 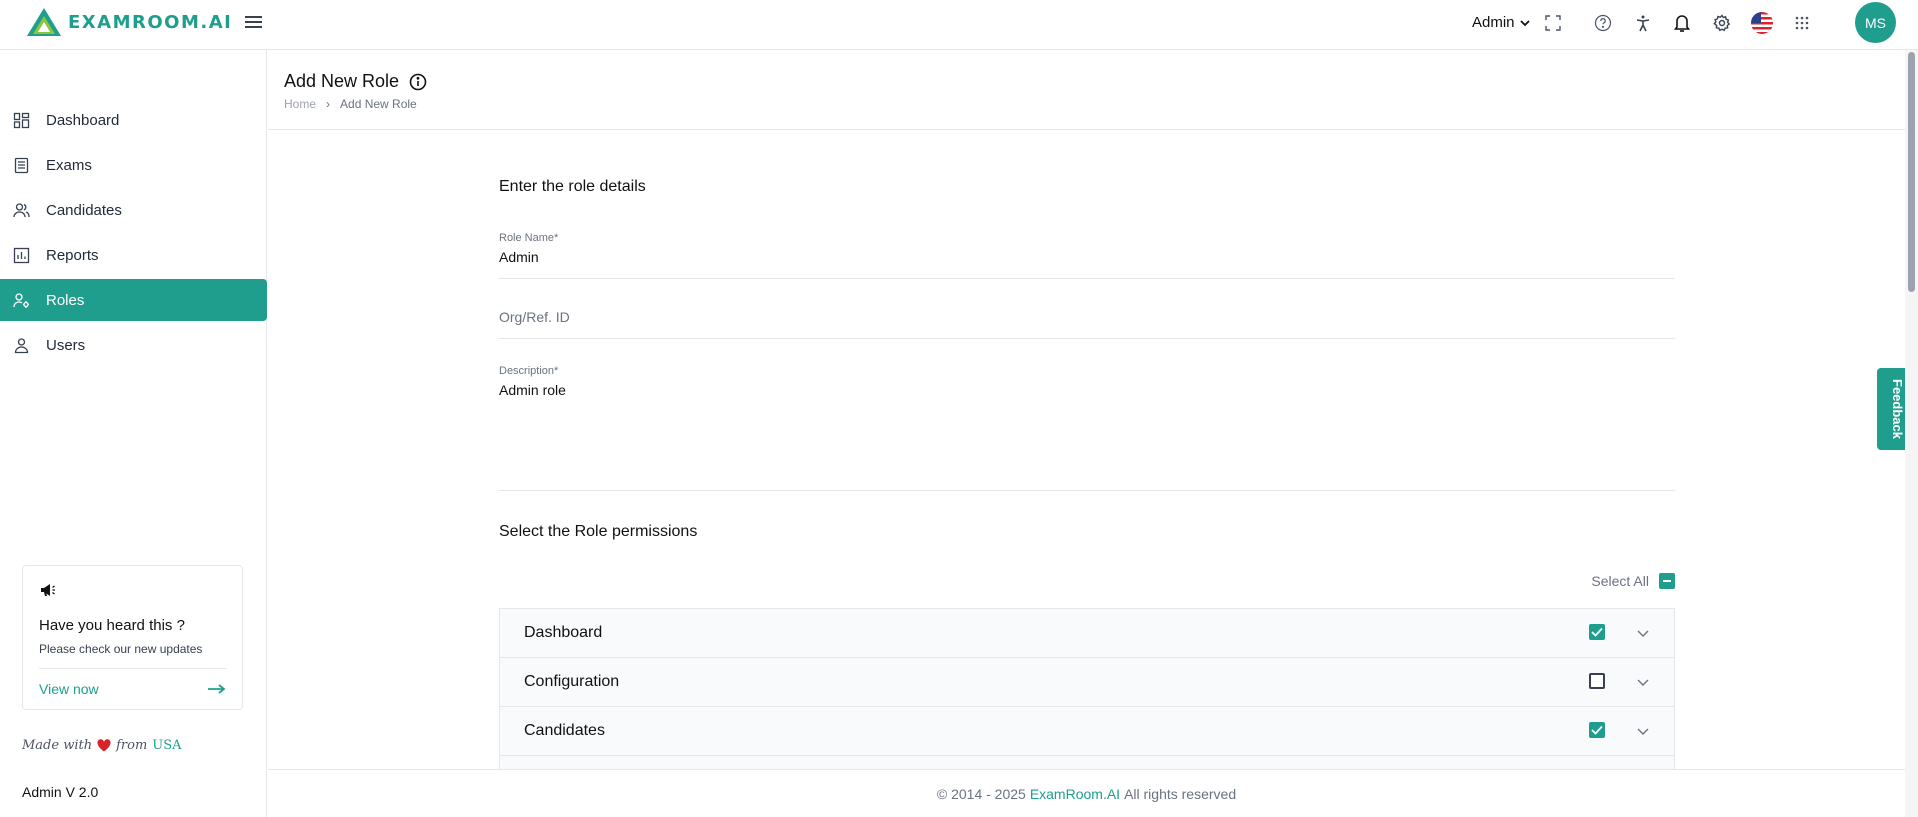 I want to click on page-title: Add New Role, so click(x=355, y=81).